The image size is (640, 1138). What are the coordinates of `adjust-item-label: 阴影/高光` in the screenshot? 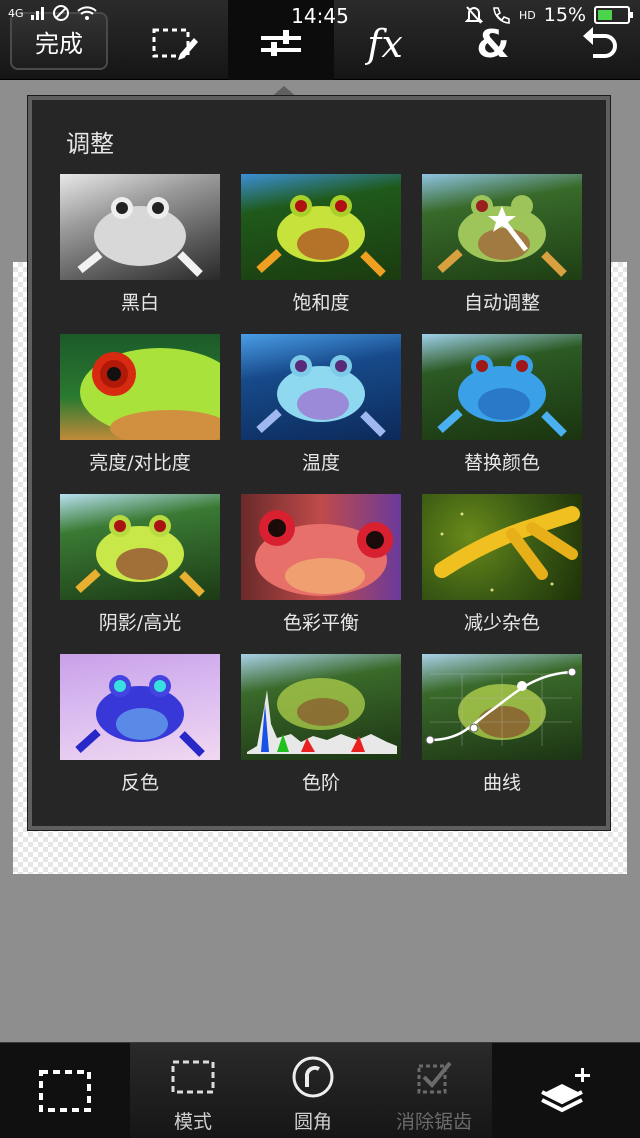 It's located at (140, 623).